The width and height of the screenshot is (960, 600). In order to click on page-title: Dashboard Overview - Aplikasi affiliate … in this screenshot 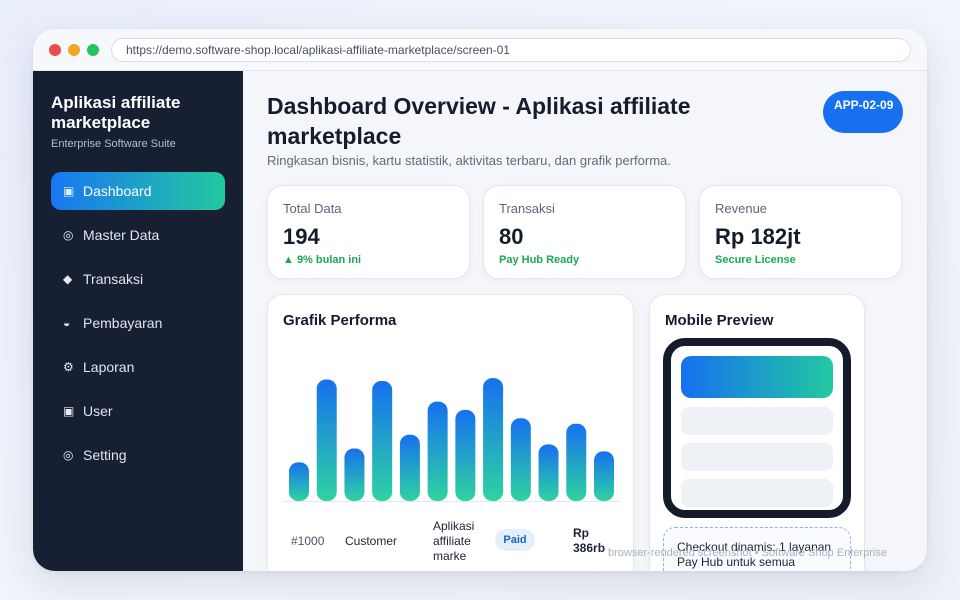, I will do `click(479, 121)`.